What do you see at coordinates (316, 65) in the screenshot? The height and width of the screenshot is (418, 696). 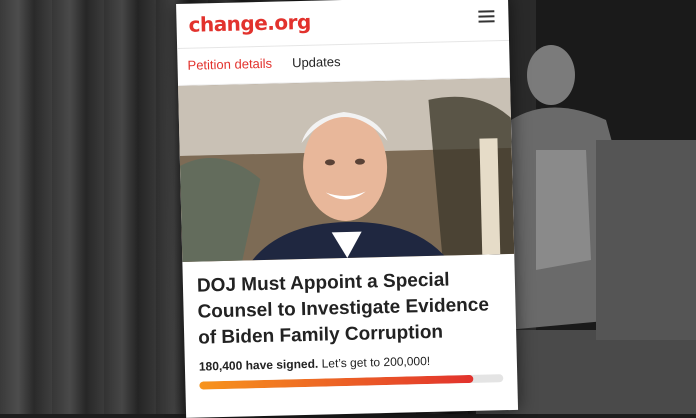 I see `tab-updates: Updates` at bounding box center [316, 65].